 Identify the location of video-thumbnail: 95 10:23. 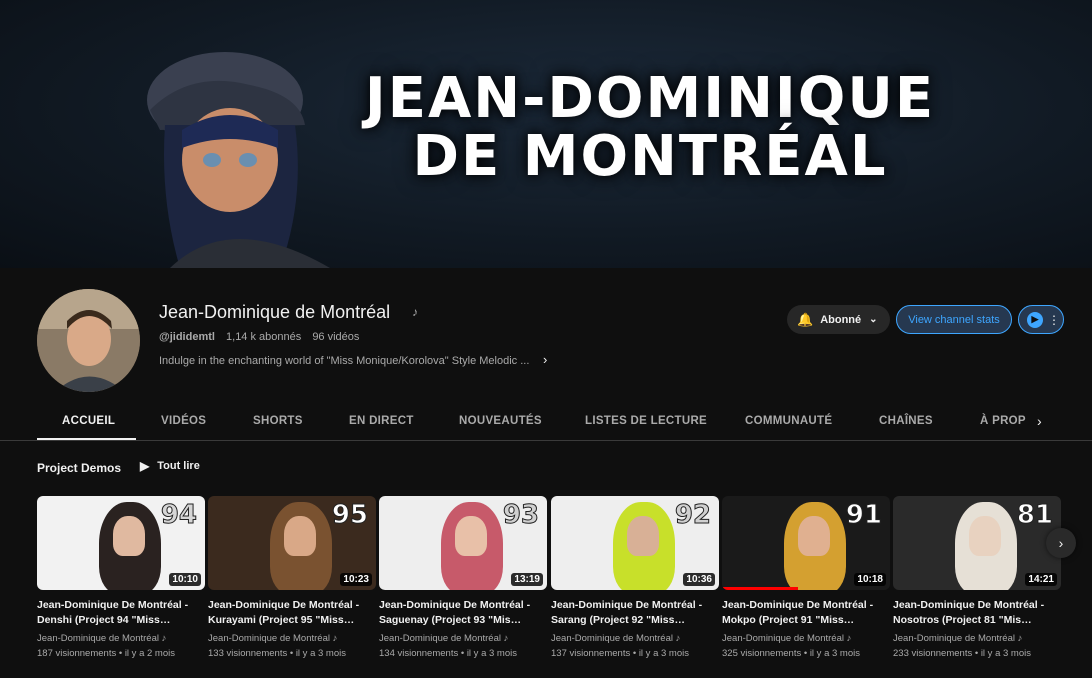
(292, 543).